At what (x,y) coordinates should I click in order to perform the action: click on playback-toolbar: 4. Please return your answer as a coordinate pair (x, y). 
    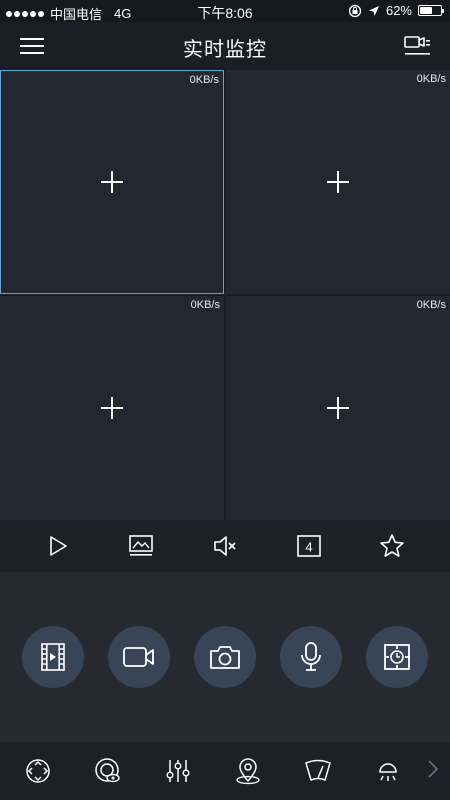
    Looking at the image, I should click on (225, 546).